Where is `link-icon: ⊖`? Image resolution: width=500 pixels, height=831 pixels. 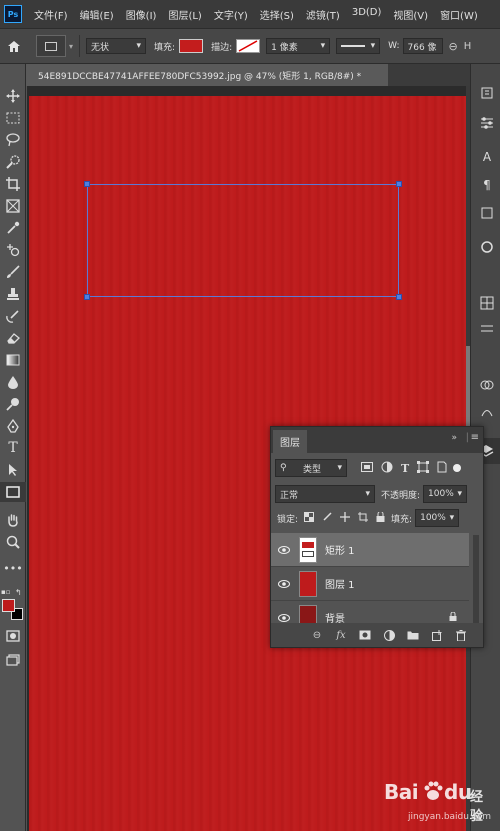
link-icon: ⊖ is located at coordinates (453, 46).